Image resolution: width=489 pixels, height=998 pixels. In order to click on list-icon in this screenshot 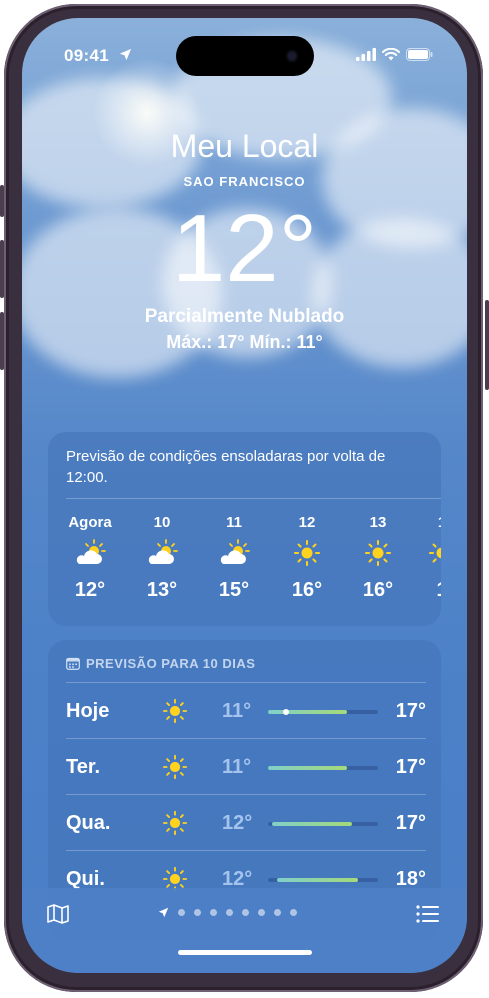, I will do `click(427, 914)`.